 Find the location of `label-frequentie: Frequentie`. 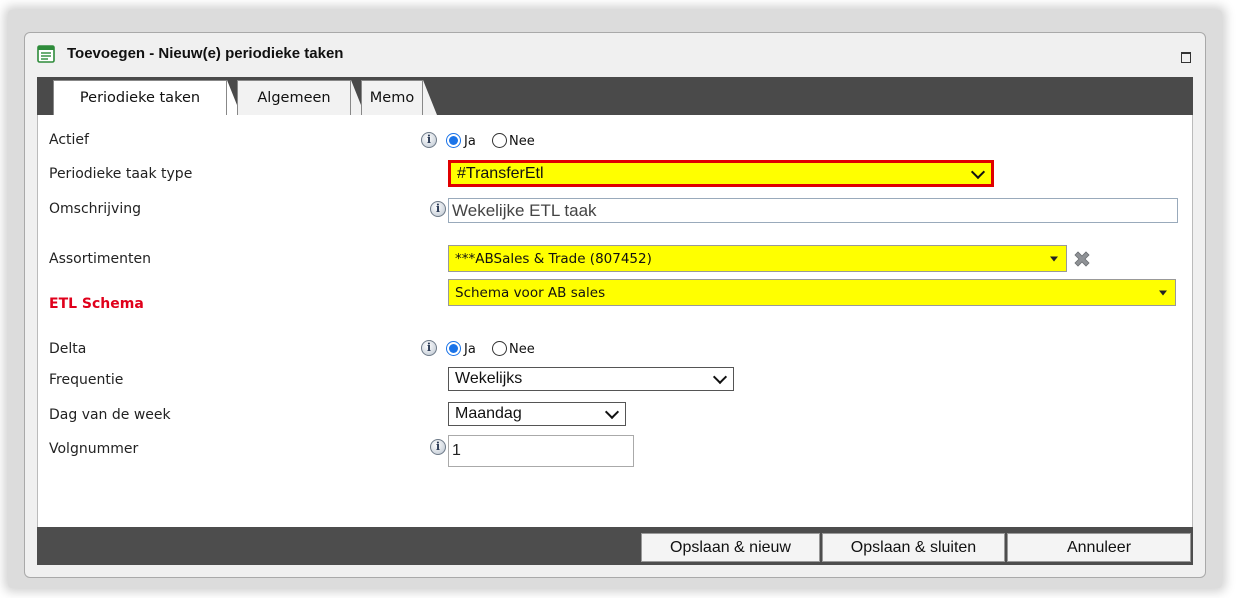

label-frequentie: Frequentie is located at coordinates (86, 380).